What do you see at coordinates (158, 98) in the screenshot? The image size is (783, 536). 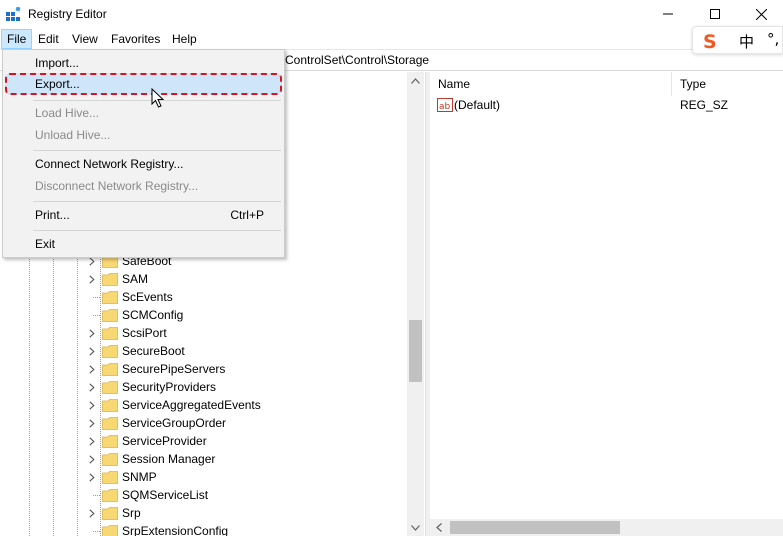 I see `mouse-pointer-icon` at bounding box center [158, 98].